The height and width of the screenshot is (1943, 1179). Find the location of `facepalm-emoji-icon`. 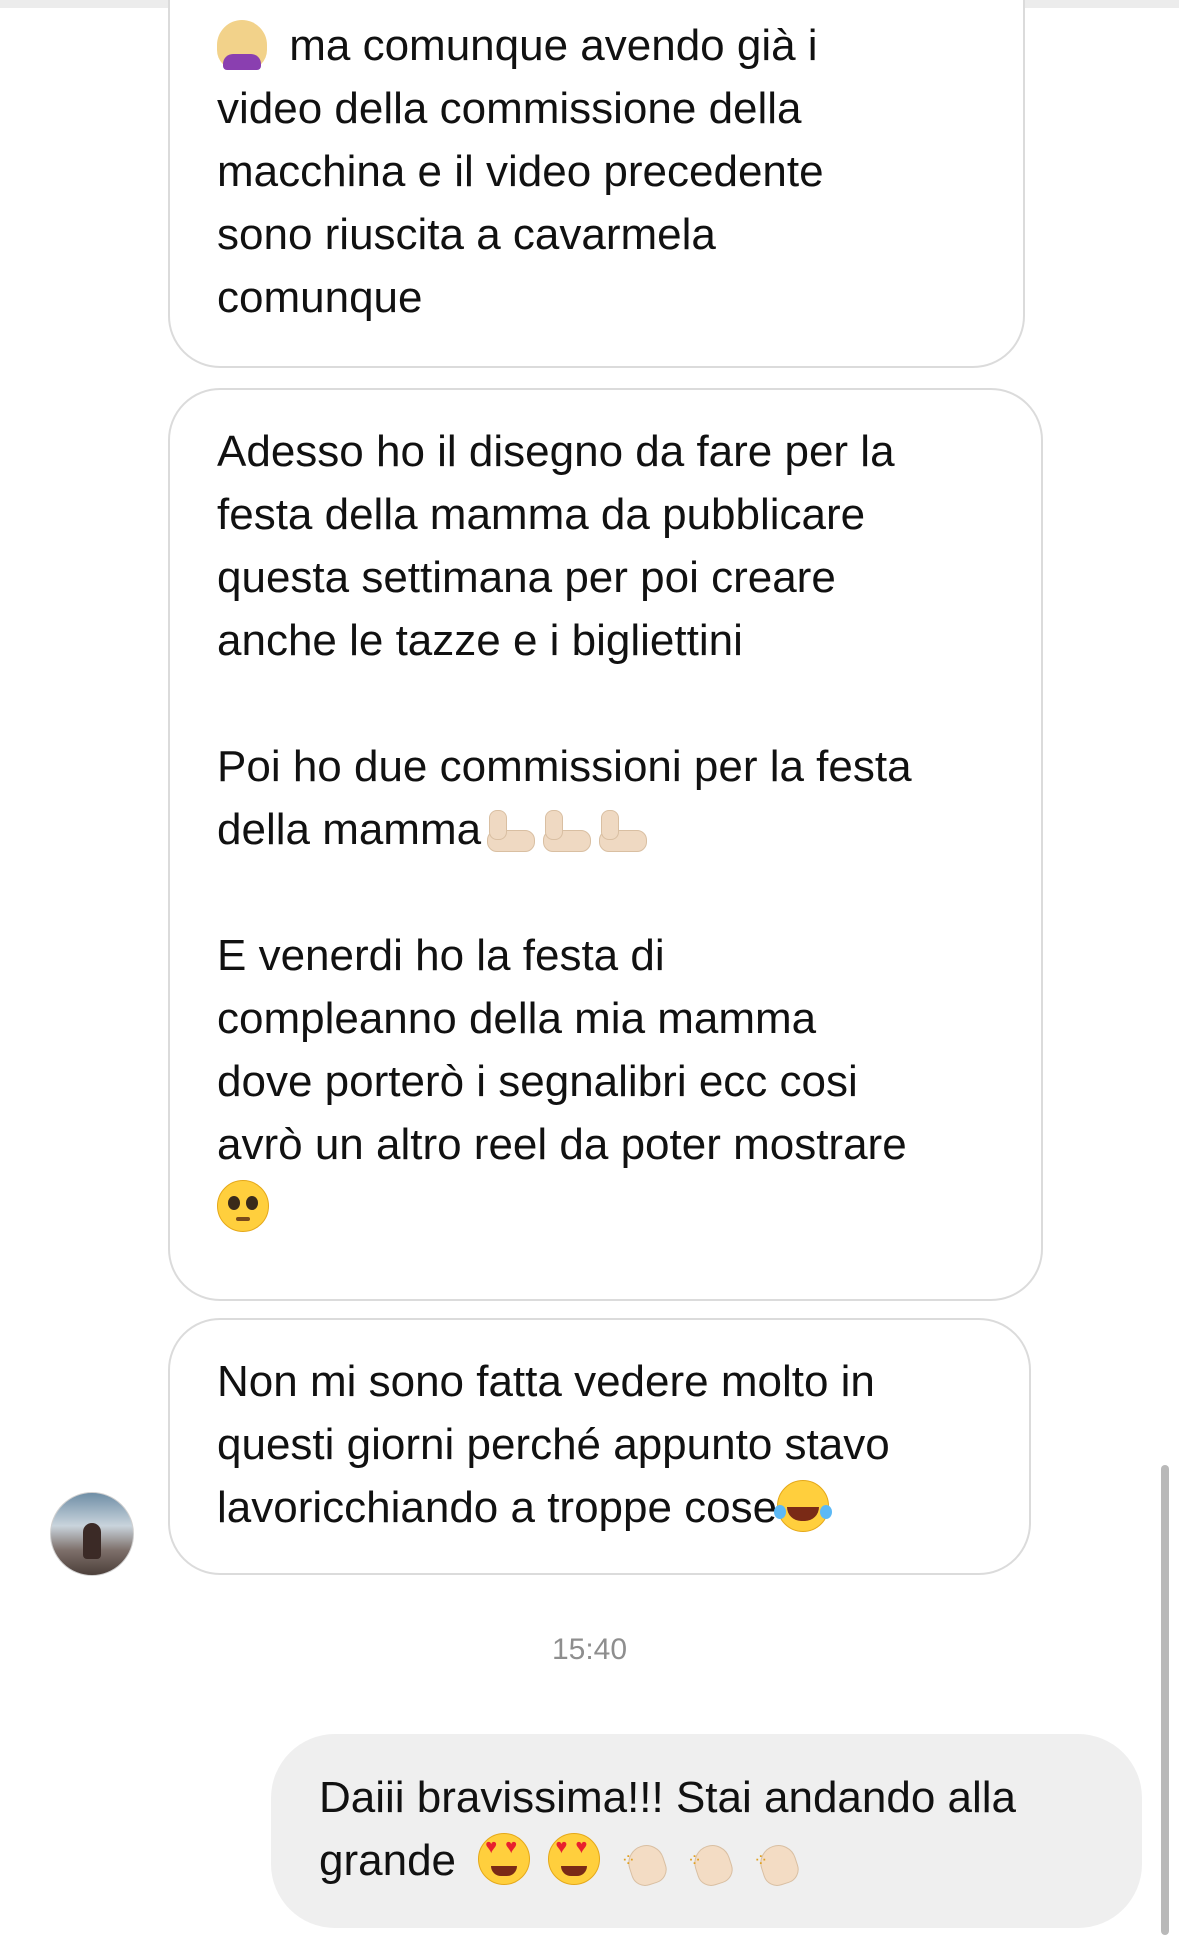

facepalm-emoji-icon is located at coordinates (242, 45).